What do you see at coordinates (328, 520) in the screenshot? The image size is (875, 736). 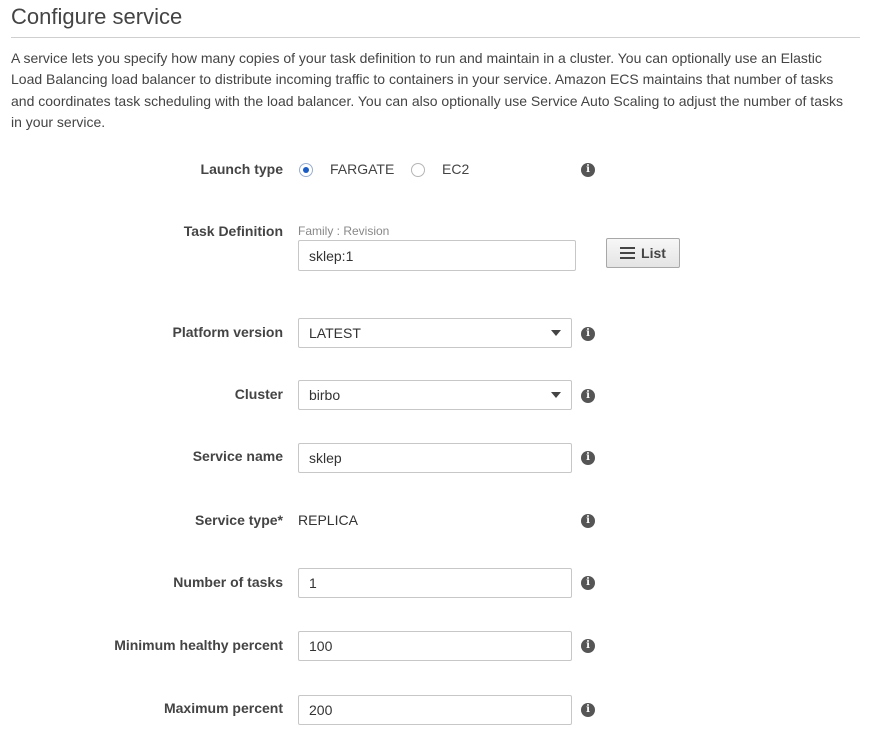 I see `service-type-value: REPLICA` at bounding box center [328, 520].